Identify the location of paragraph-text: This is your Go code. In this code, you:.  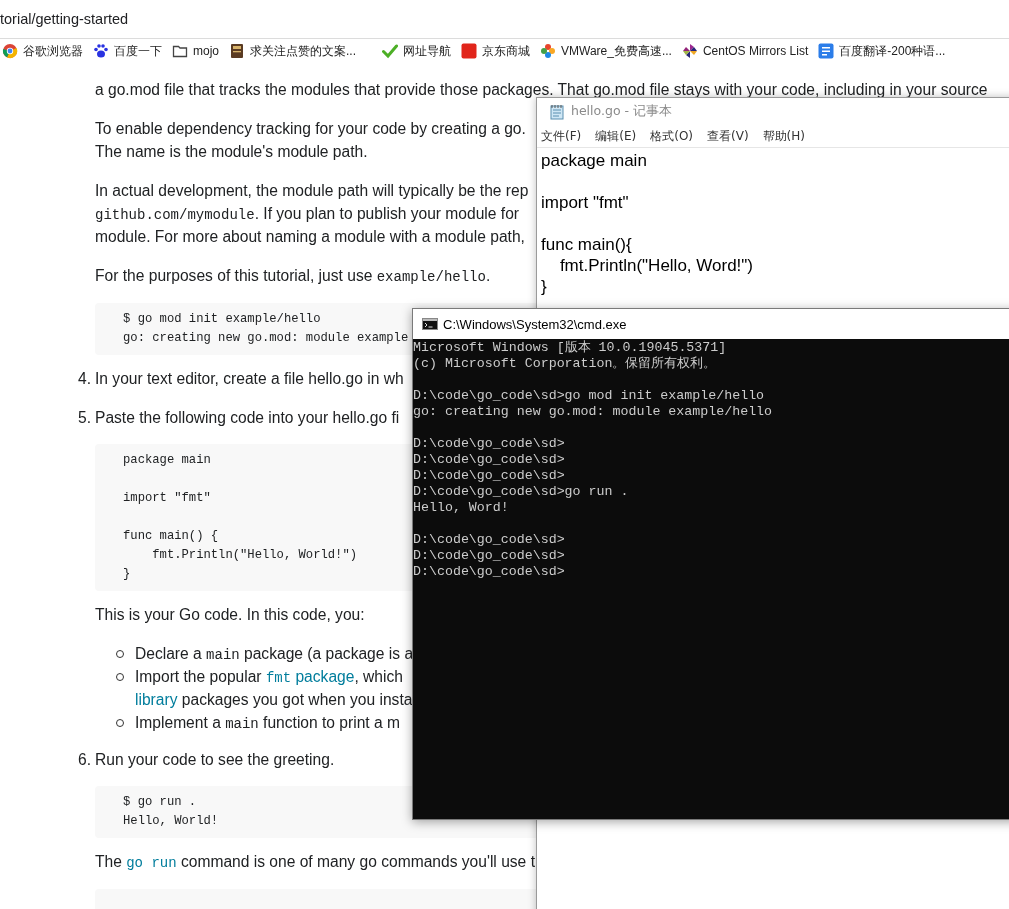
(230, 615).